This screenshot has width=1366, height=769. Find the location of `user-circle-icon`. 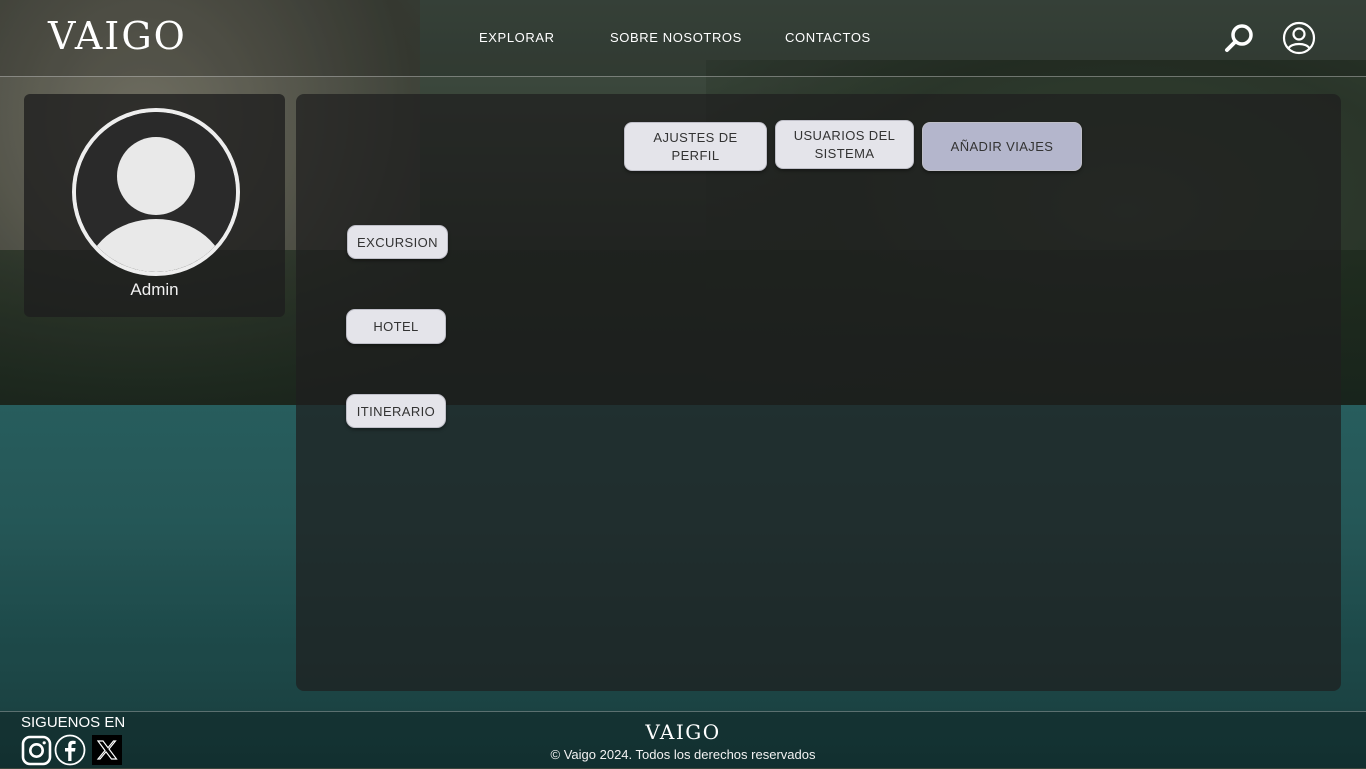

user-circle-icon is located at coordinates (1299, 38).